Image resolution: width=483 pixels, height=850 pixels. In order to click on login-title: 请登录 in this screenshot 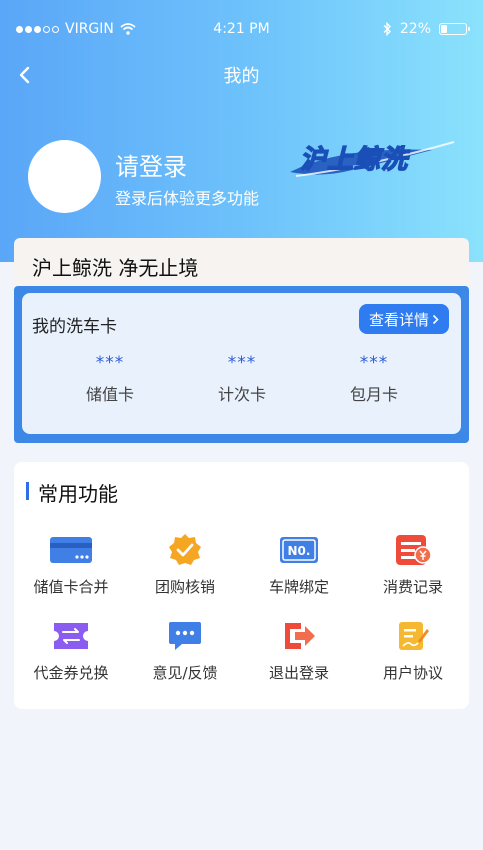, I will do `click(151, 164)`.